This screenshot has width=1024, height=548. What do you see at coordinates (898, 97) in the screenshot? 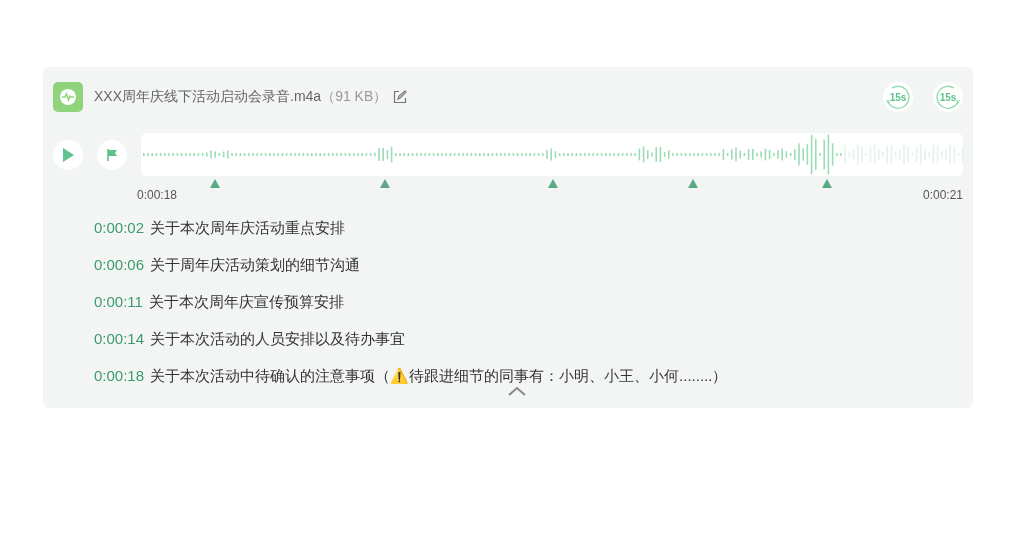
I see `skip-back-button: 15s` at bounding box center [898, 97].